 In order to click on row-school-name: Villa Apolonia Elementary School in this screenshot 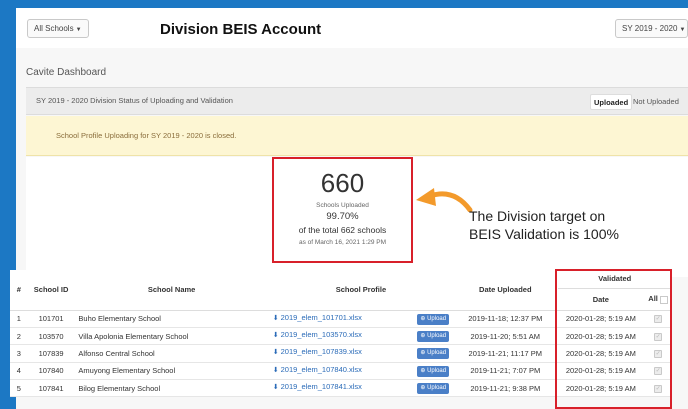, I will do `click(171, 336)`.